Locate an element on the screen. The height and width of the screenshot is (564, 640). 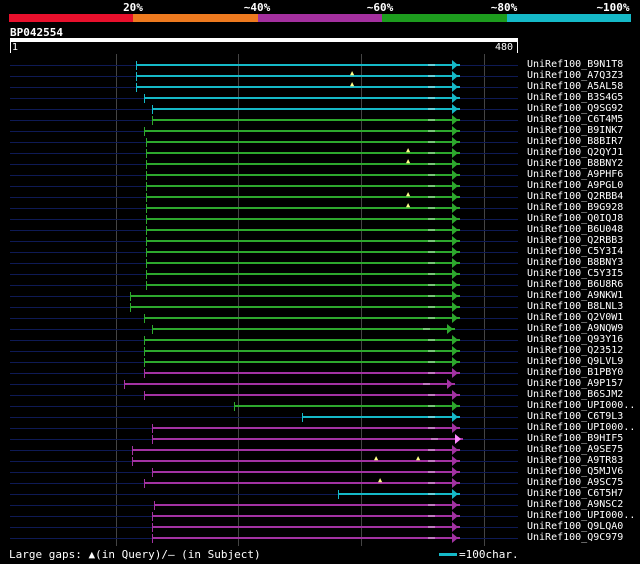
legend-label-60: ~60% is located at coordinates (380, 7).